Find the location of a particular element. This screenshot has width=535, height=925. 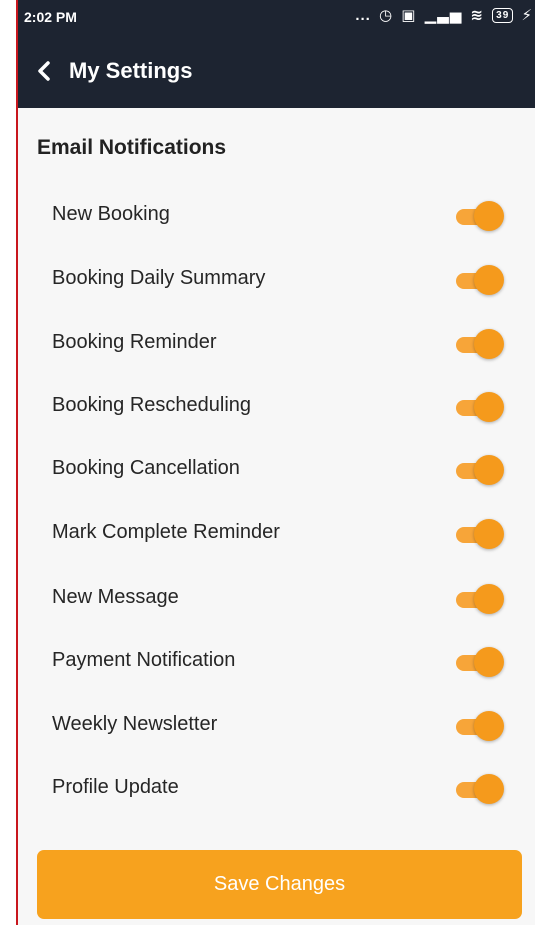

signal-icon: ▁▃▅ is located at coordinates (443, 15).